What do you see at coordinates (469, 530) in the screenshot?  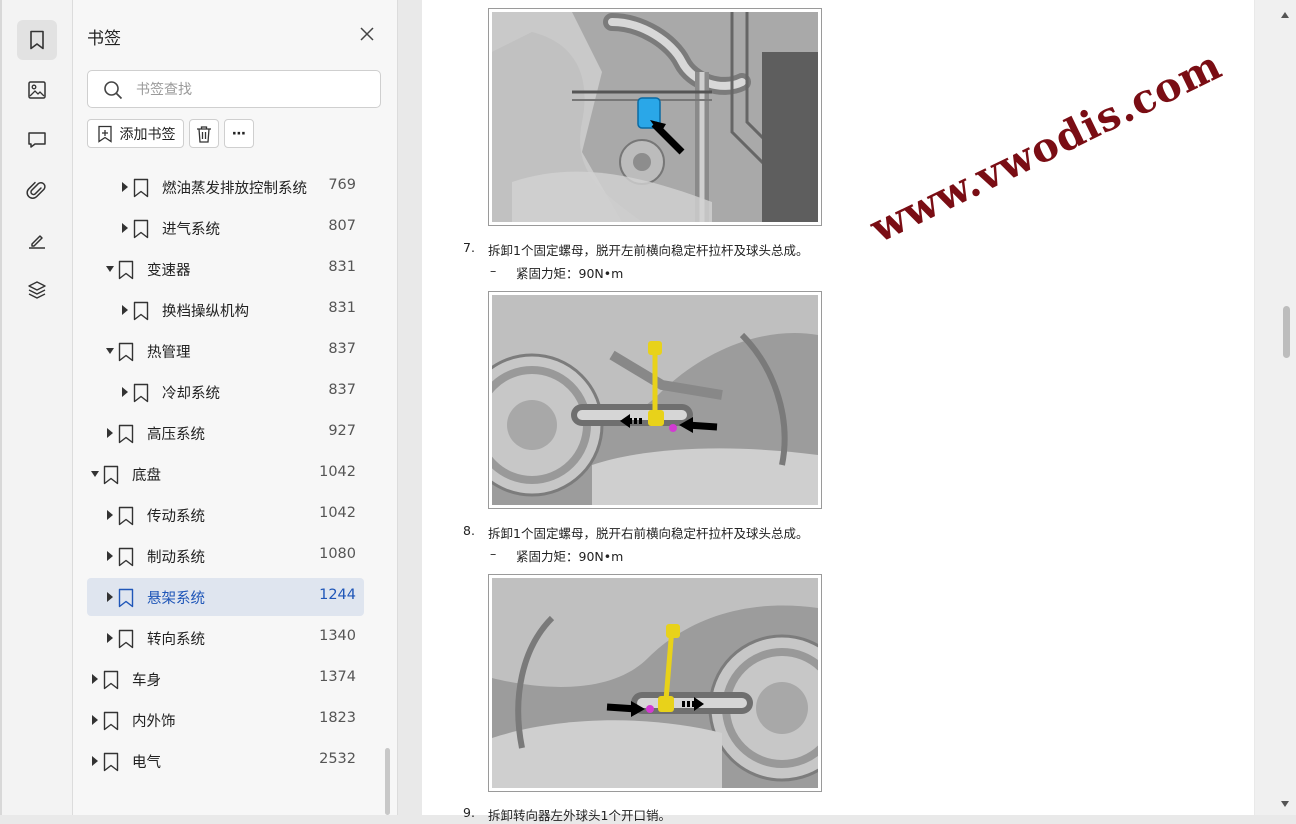 I see `step-number: 8.` at bounding box center [469, 530].